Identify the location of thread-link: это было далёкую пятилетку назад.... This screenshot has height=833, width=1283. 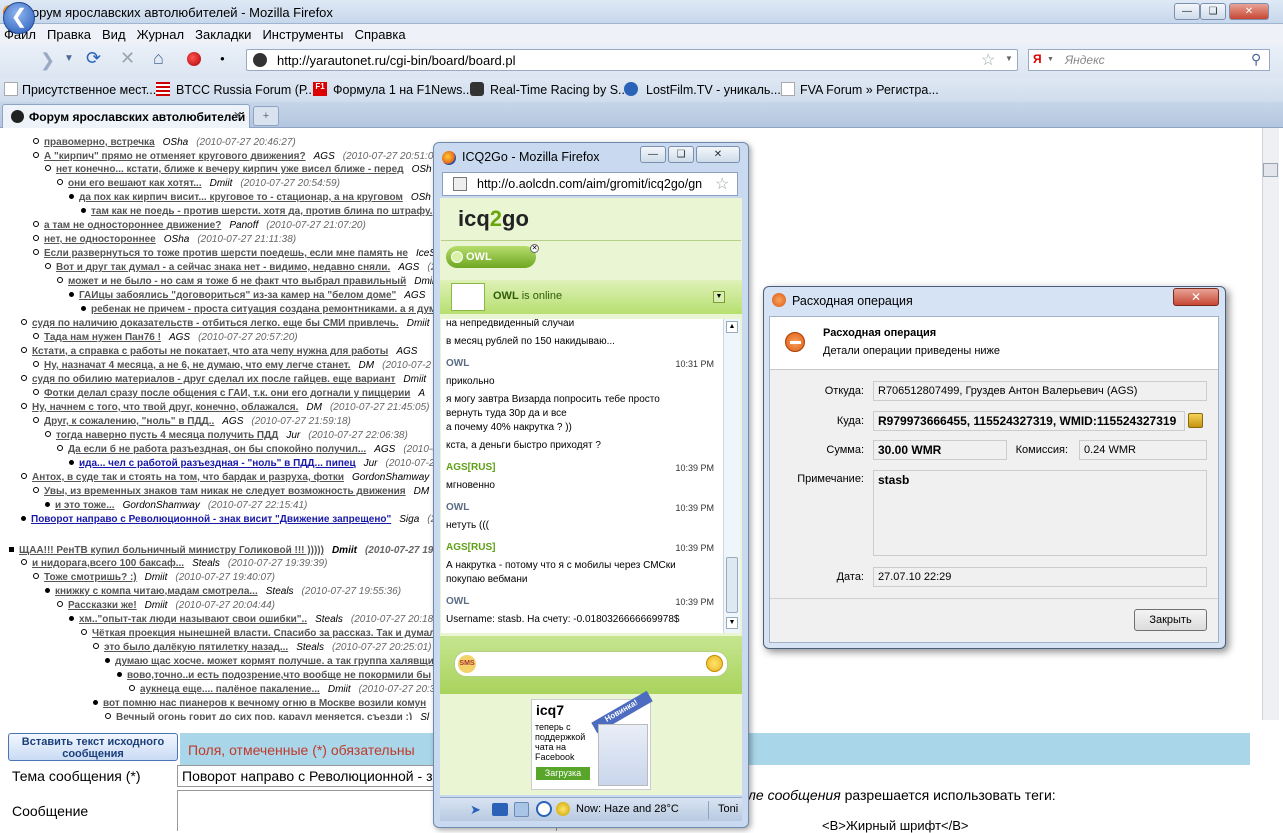
(196, 647).